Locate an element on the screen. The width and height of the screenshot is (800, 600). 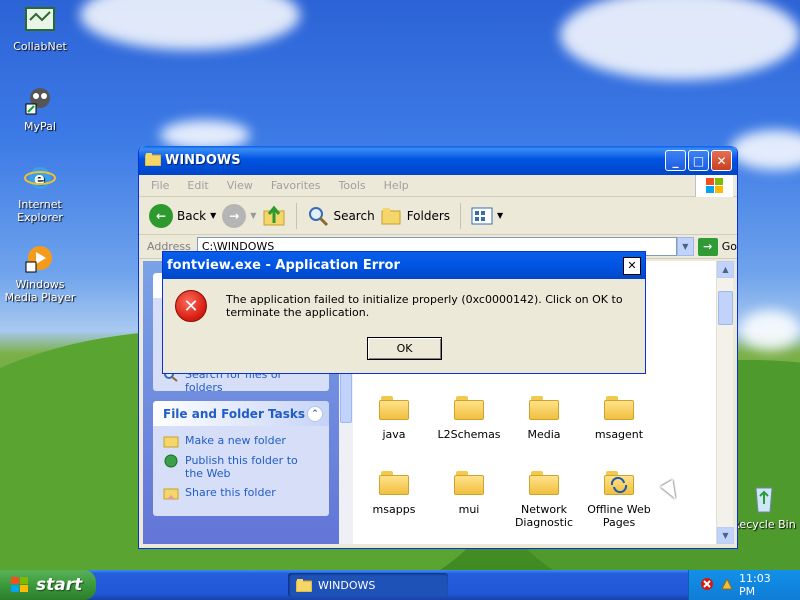
back-button: ← Back ▼ is located at coordinates (183, 215).